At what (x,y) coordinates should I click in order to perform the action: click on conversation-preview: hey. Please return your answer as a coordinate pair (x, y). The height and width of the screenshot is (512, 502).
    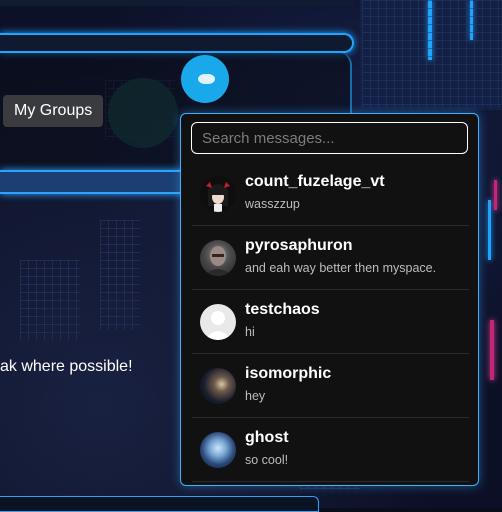
    Looking at the image, I should click on (255, 396).